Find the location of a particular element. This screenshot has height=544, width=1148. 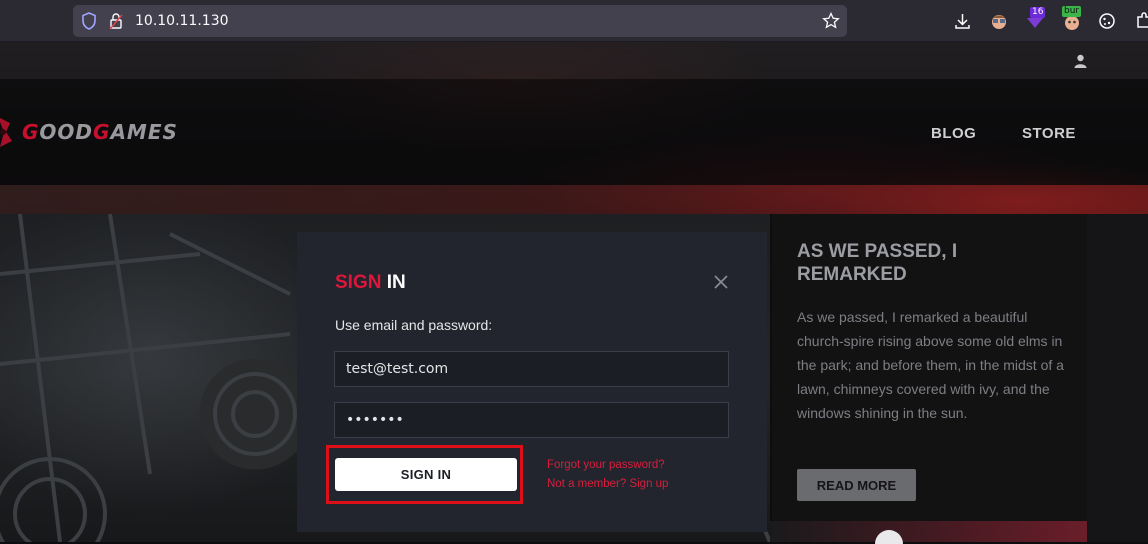

browser-toolbar: 10.10.11.130 16 bur is located at coordinates (574, 21).